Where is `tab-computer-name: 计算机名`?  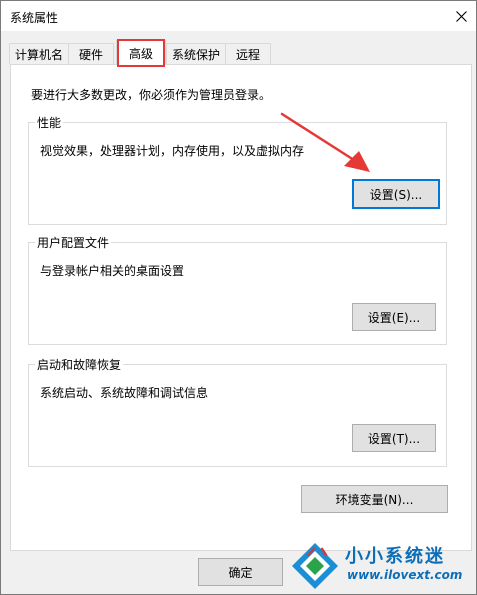
tab-computer-name: 计算机名 is located at coordinates (39, 53).